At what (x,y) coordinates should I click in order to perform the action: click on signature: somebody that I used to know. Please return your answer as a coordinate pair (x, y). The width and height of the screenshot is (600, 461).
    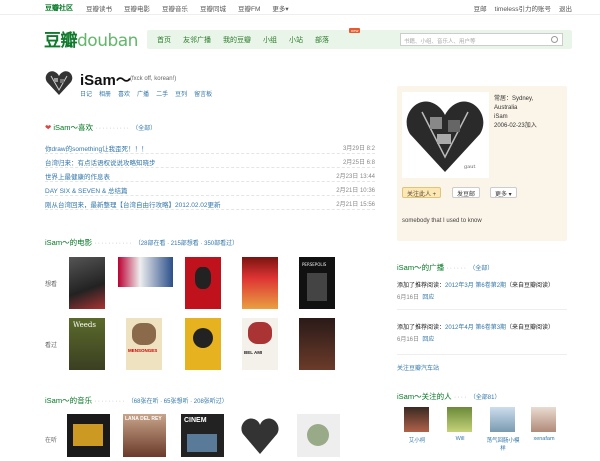
    Looking at the image, I should click on (442, 221).